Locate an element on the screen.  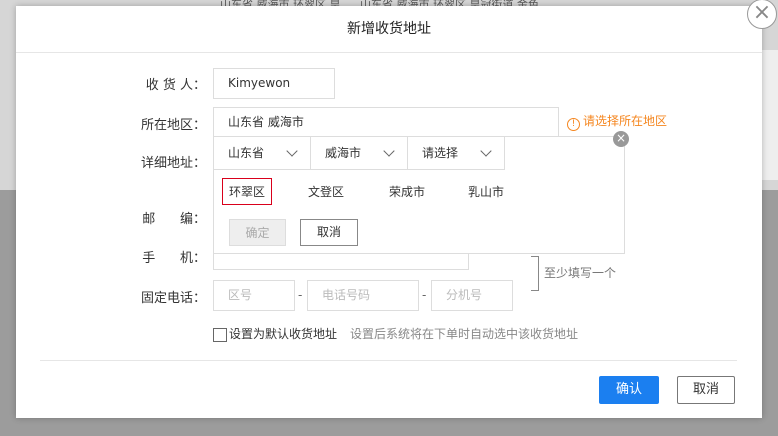
region-option-huancui: 环翠区 is located at coordinates (247, 191).